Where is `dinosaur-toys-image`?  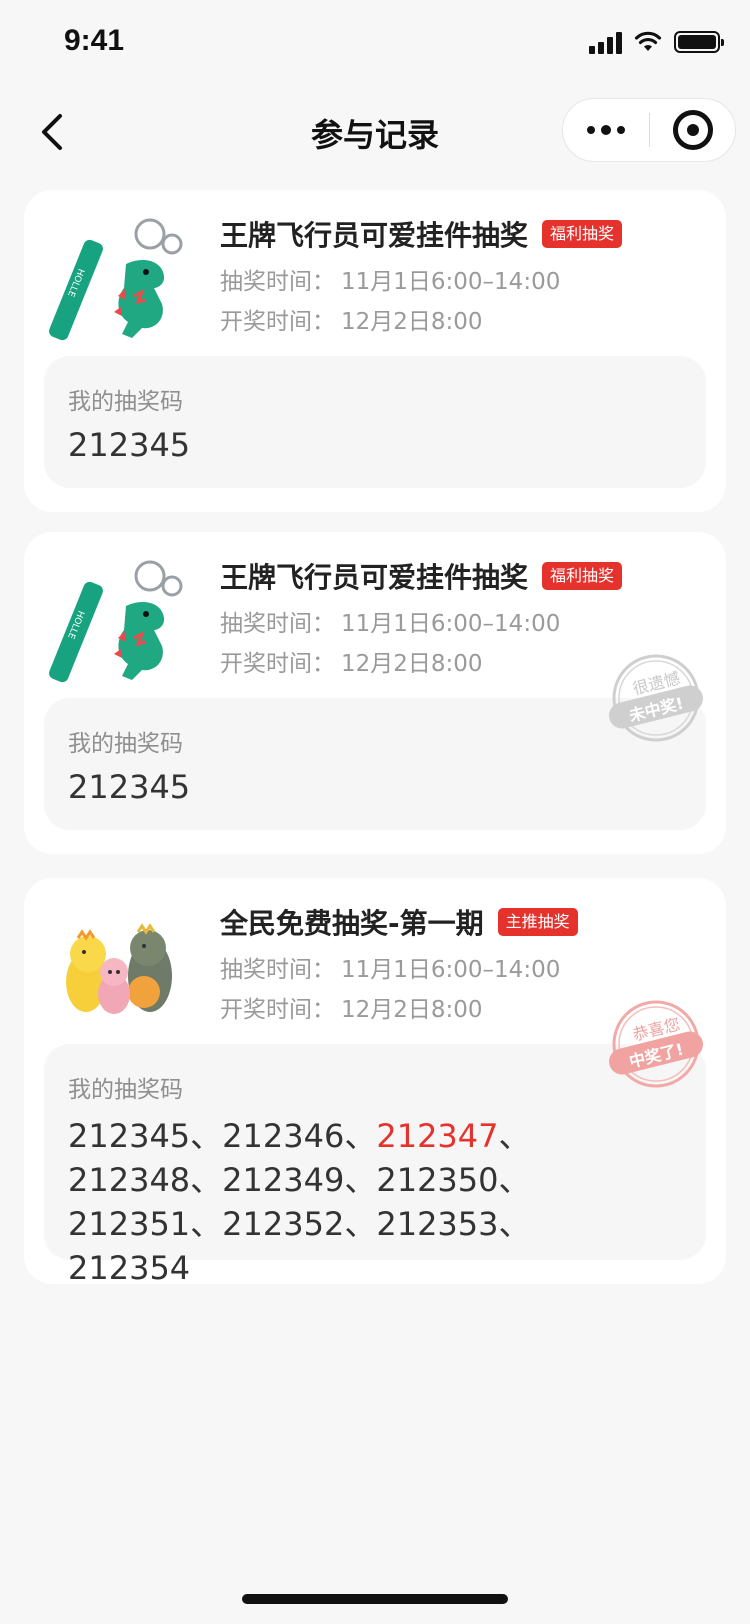 dinosaur-toys-image is located at coordinates (119, 968).